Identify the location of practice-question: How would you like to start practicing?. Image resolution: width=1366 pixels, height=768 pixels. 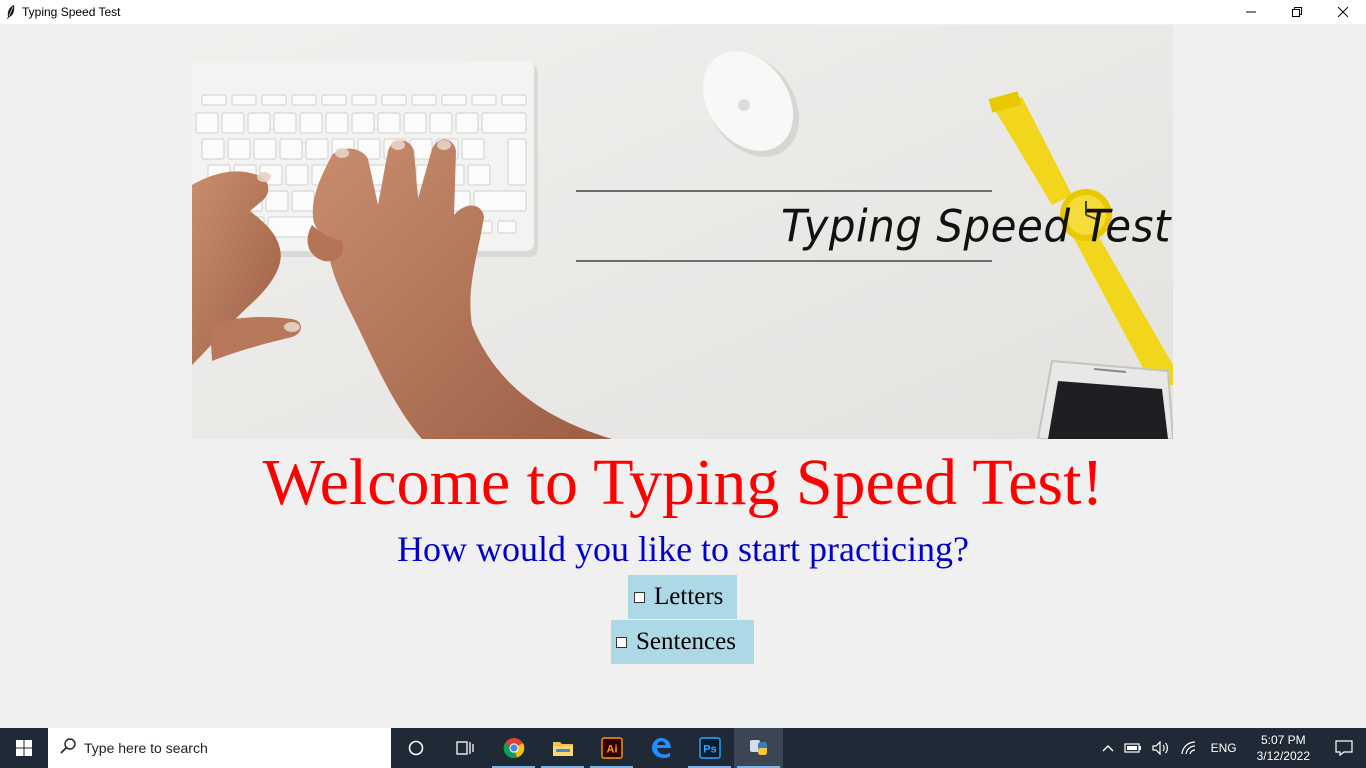
(683, 549).